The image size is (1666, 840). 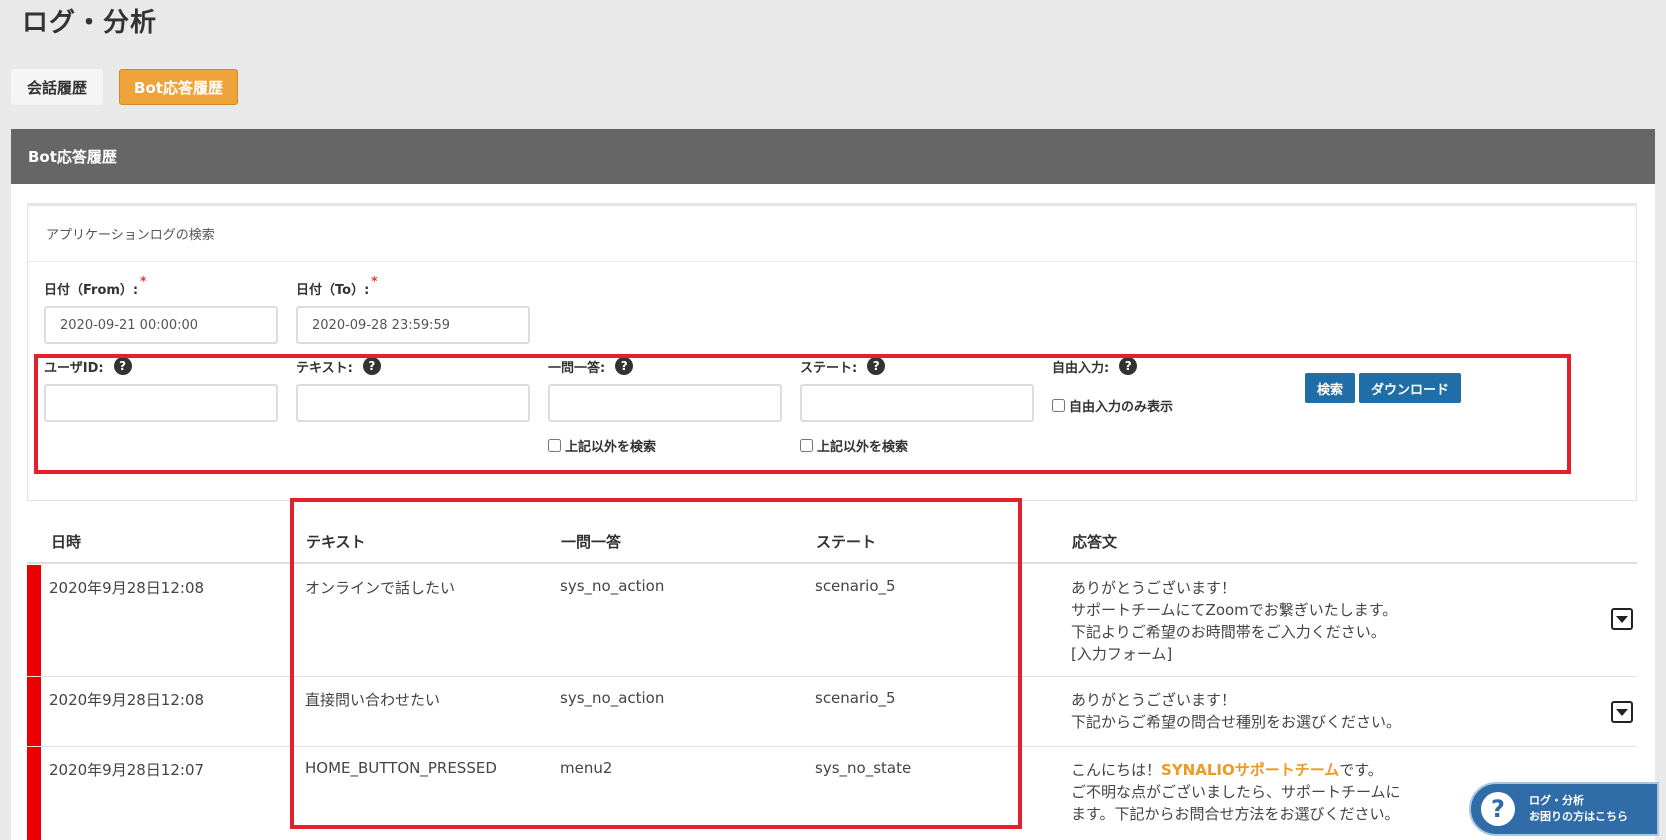 What do you see at coordinates (333, 290) in the screenshot?
I see `date-to-label: 日付（To）:` at bounding box center [333, 290].